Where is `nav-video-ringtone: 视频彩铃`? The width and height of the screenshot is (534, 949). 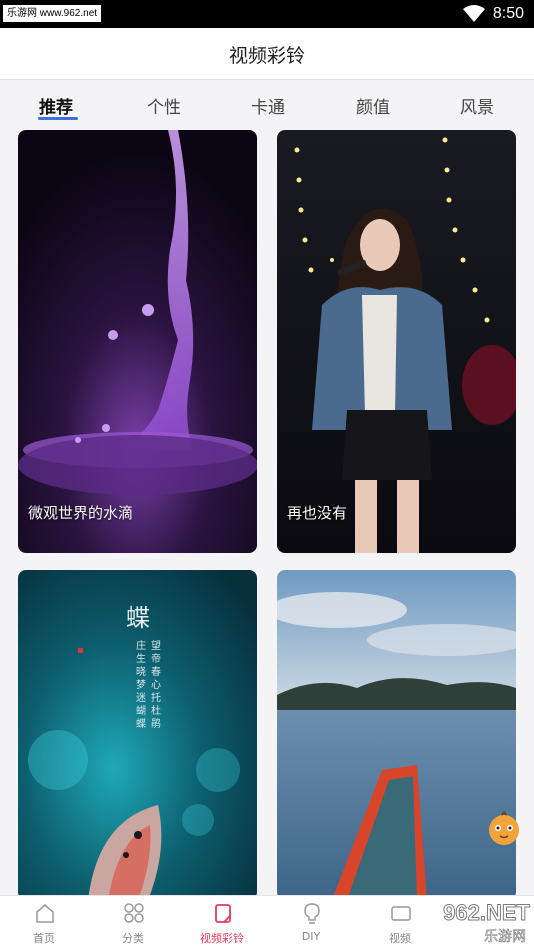
nav-video-ringtone: 视频彩铃 is located at coordinates (222, 922).